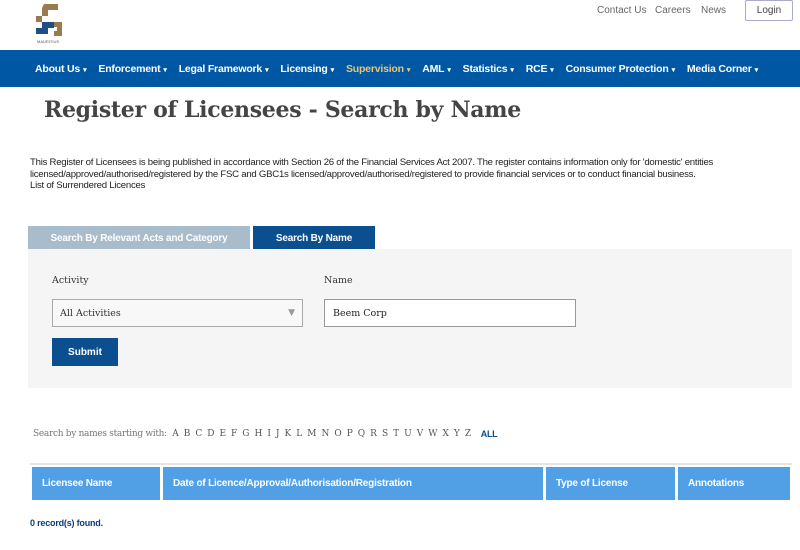 The height and width of the screenshot is (550, 800). I want to click on column-header-type: Type of License, so click(610, 483).